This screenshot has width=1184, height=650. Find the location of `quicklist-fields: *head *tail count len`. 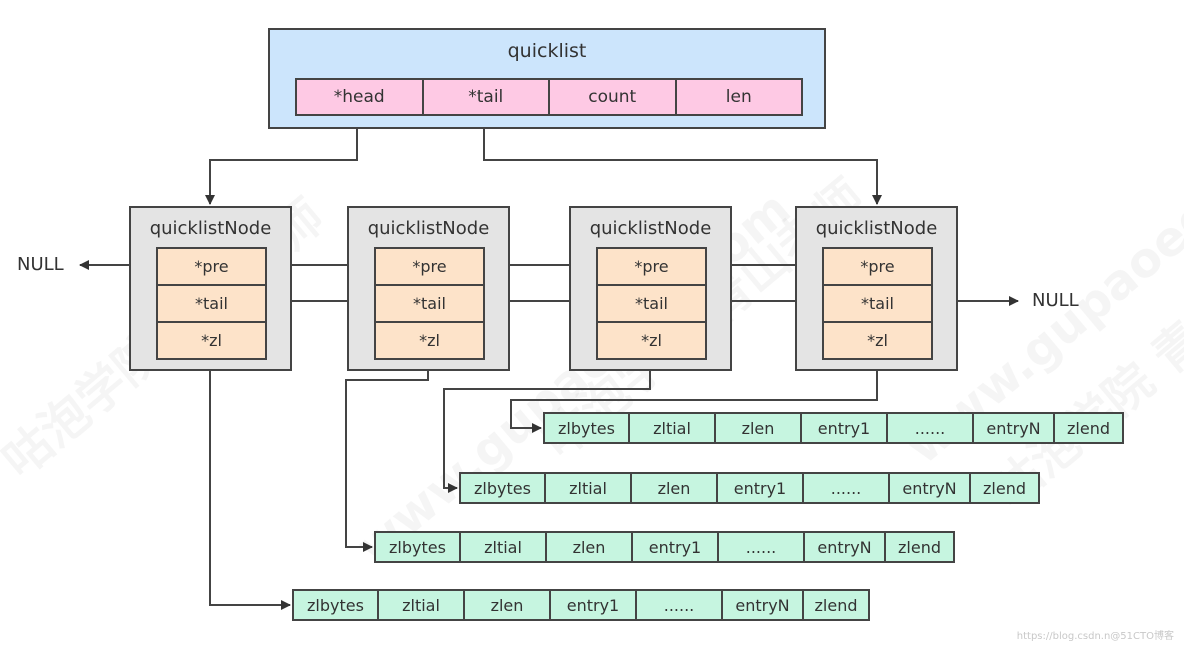

quicklist-fields: *head *tail count len is located at coordinates (549, 97).